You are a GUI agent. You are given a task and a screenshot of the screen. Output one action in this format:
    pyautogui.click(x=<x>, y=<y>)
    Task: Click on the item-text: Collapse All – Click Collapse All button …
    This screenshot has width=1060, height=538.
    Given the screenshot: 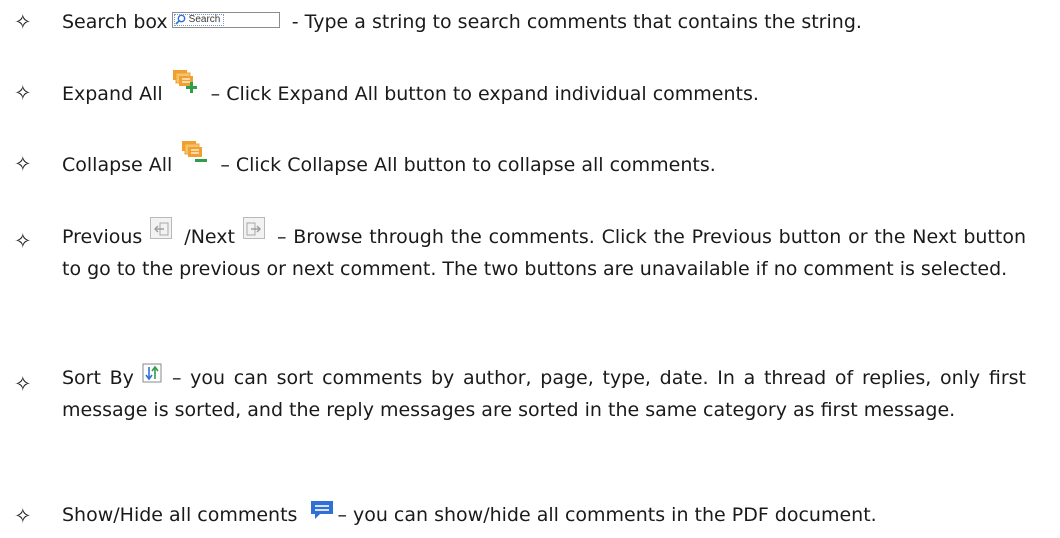 What is the action you would take?
    pyautogui.click(x=544, y=160)
    